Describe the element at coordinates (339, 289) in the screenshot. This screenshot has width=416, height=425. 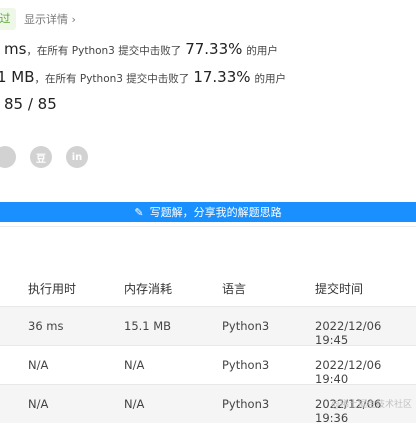
I see `header-submit-time: 提交时间` at that location.